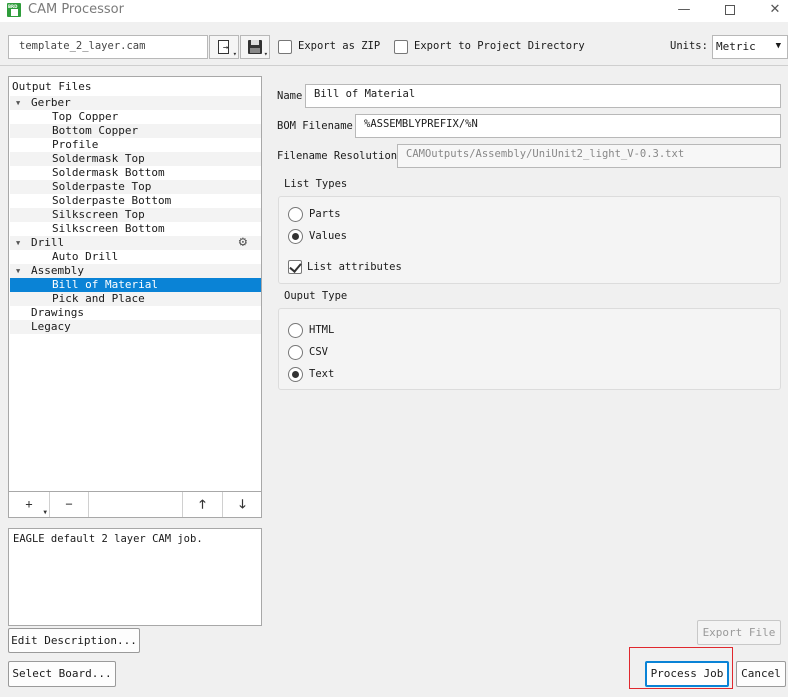 The width and height of the screenshot is (788, 697). I want to click on tree-item-label: Drawings, so click(57, 312).